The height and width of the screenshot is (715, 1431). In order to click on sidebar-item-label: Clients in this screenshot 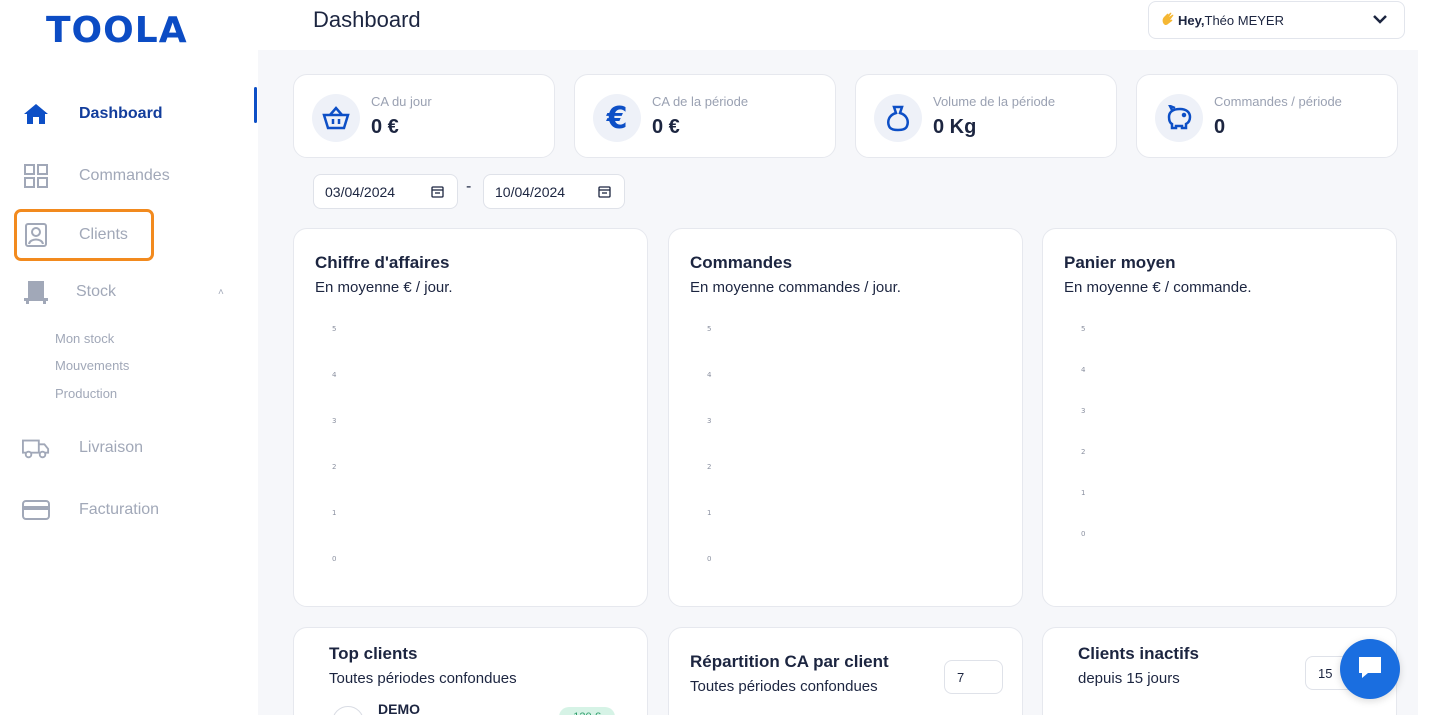, I will do `click(103, 234)`.